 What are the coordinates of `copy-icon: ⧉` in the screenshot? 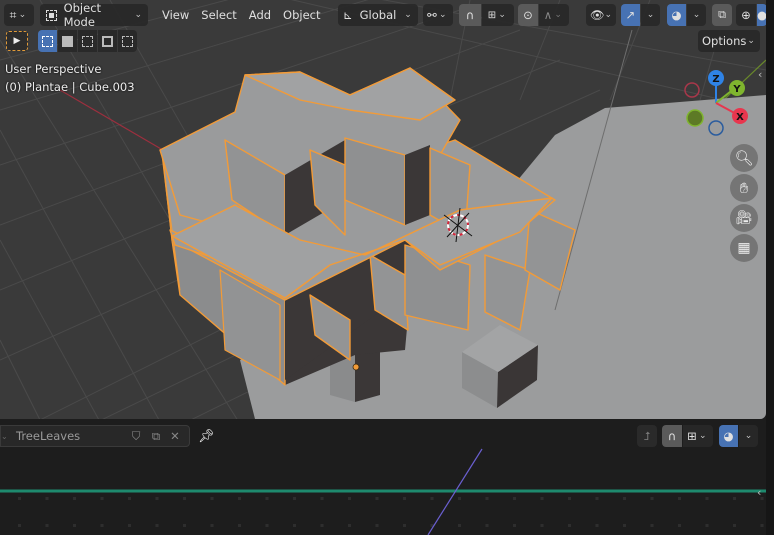 It's located at (156, 436).